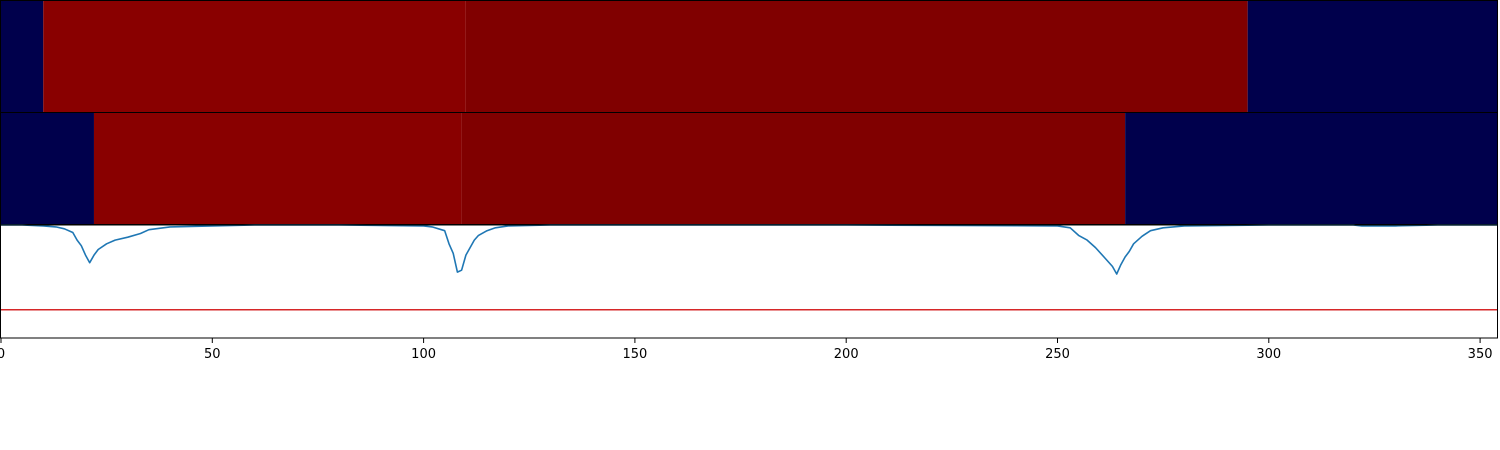 The width and height of the screenshot is (1500, 450). What do you see at coordinates (749, 249) in the screenshot?
I see `signal-line` at bounding box center [749, 249].